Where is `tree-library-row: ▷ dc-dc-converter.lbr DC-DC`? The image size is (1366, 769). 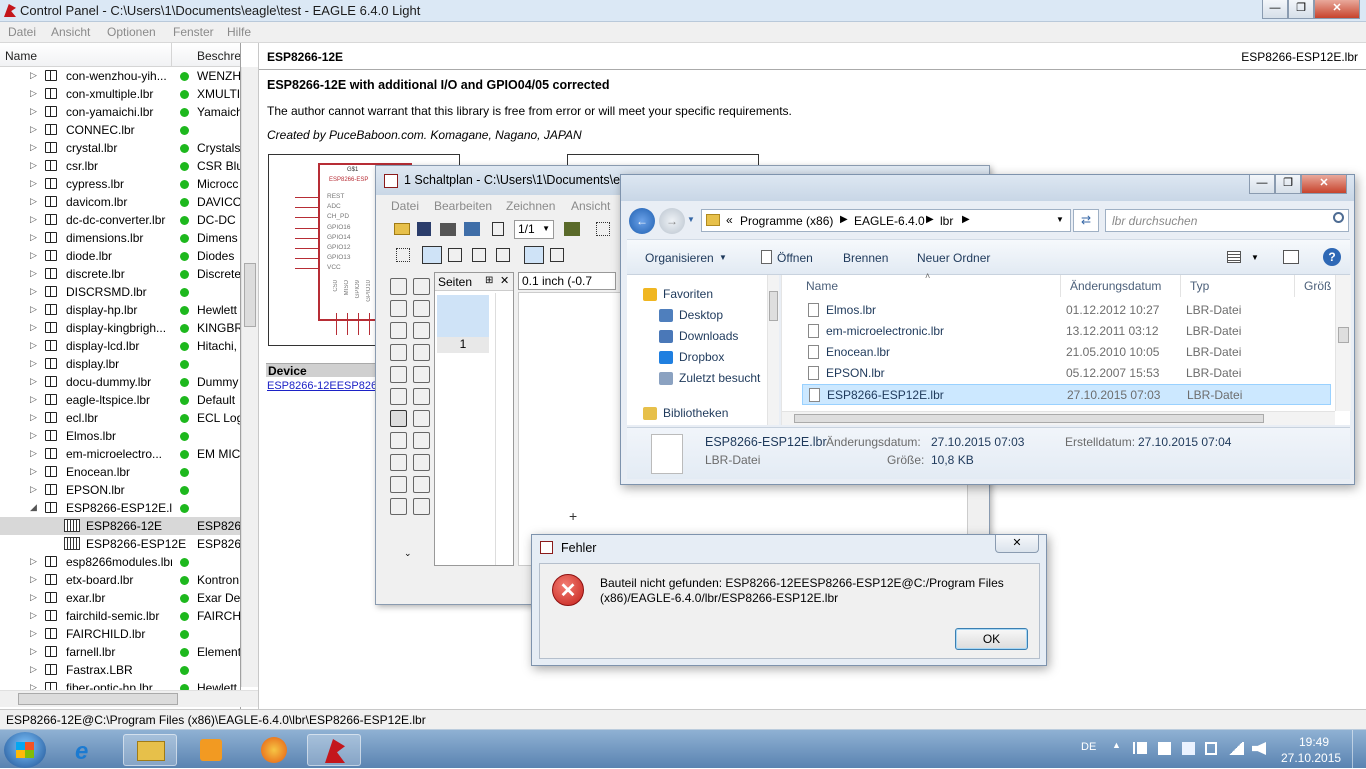 tree-library-row: ▷ dc-dc-converter.lbr DC-DC is located at coordinates (120, 220).